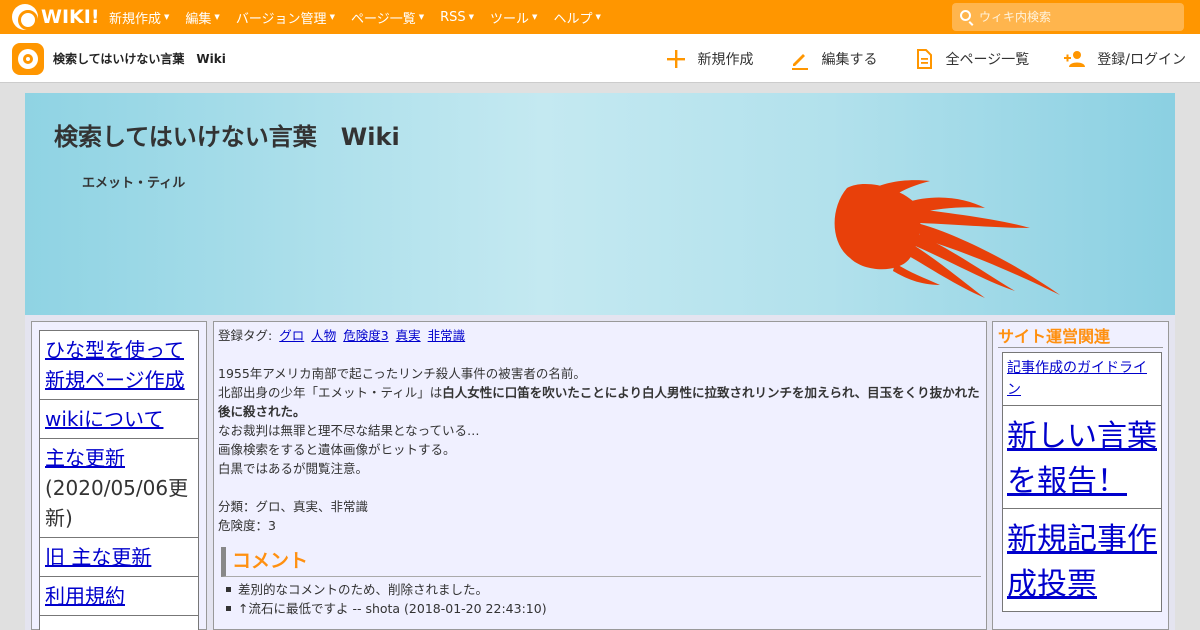  I want to click on menu-link-article-guideline: 記事作成のガイドライン, so click(1077, 379).